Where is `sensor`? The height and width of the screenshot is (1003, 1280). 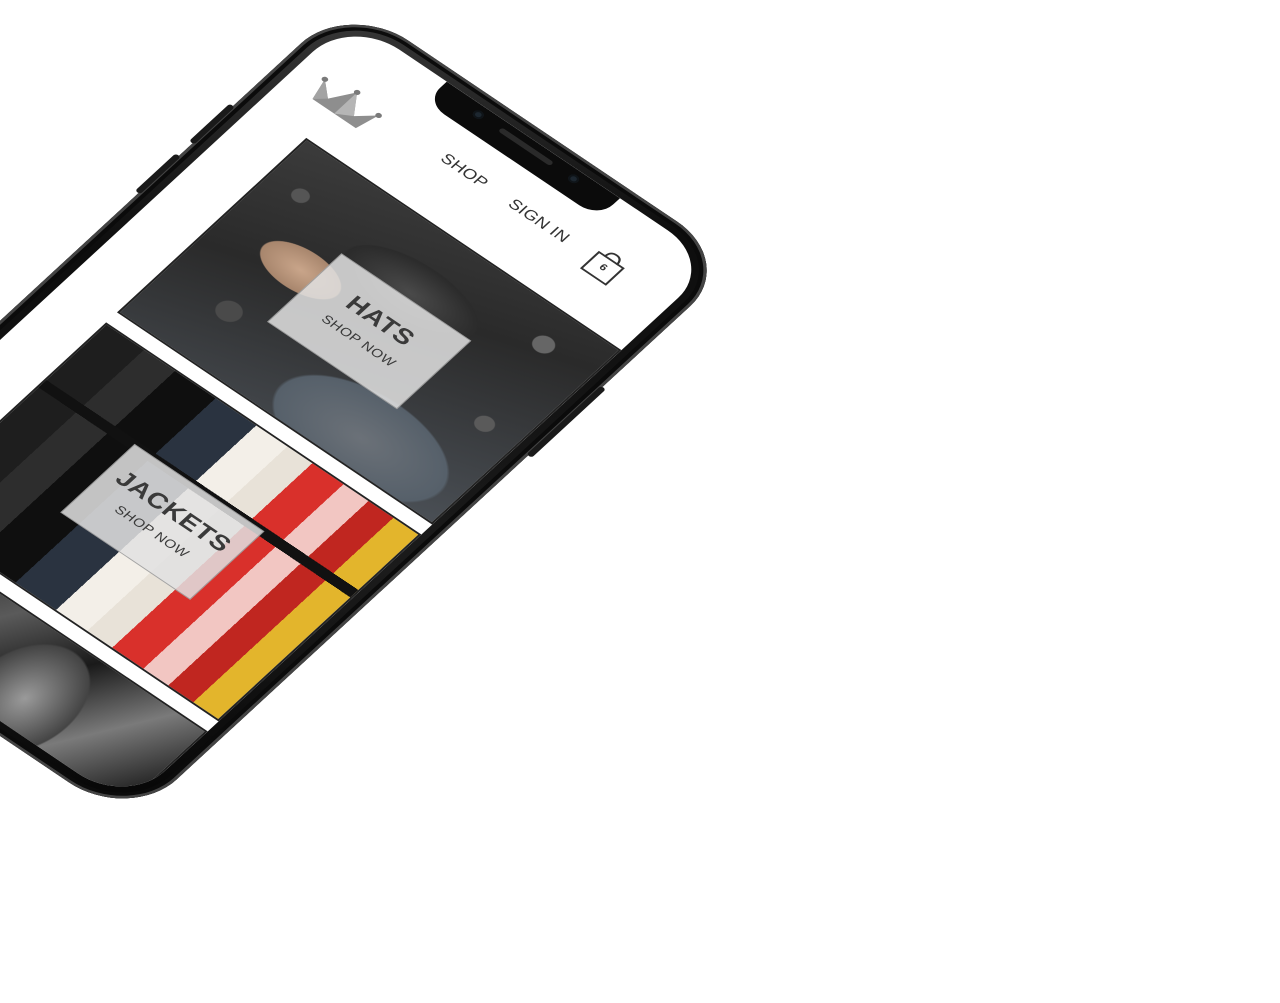 sensor is located at coordinates (573, 178).